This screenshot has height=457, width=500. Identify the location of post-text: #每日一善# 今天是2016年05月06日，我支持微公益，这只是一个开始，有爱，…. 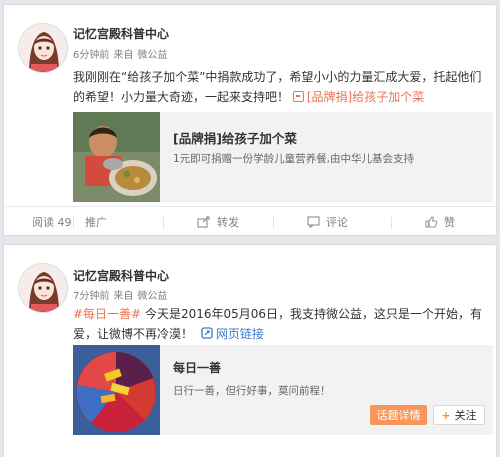
(282, 324).